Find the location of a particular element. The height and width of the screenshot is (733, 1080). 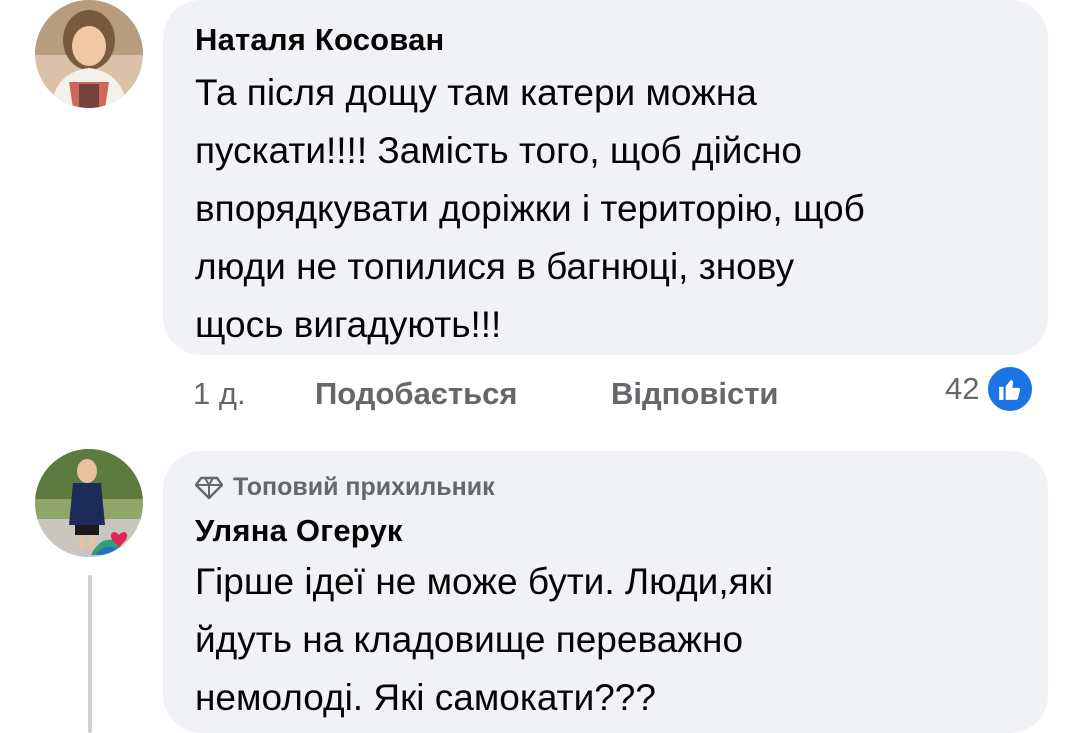

badge-label: Топовий прихильник is located at coordinates (364, 487).